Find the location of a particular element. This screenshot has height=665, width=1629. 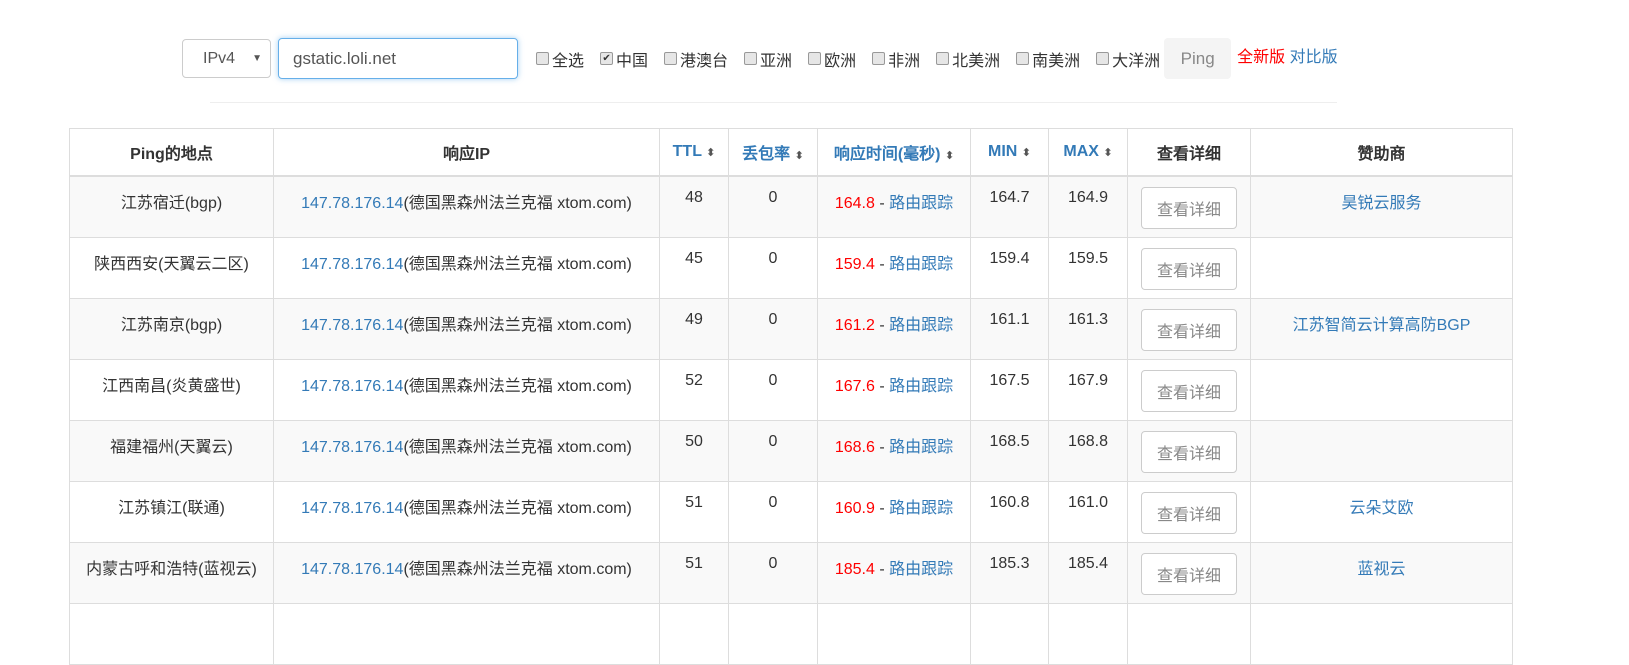

response-time: 168.6 is located at coordinates (854, 447).